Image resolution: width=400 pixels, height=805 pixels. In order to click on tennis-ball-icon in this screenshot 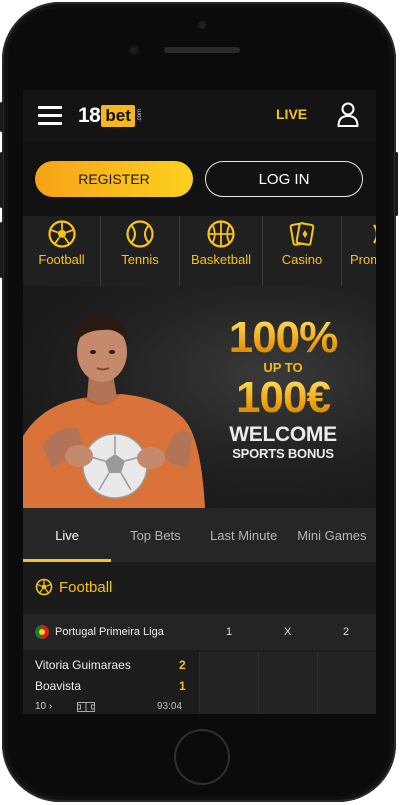, I will do `click(140, 234)`.